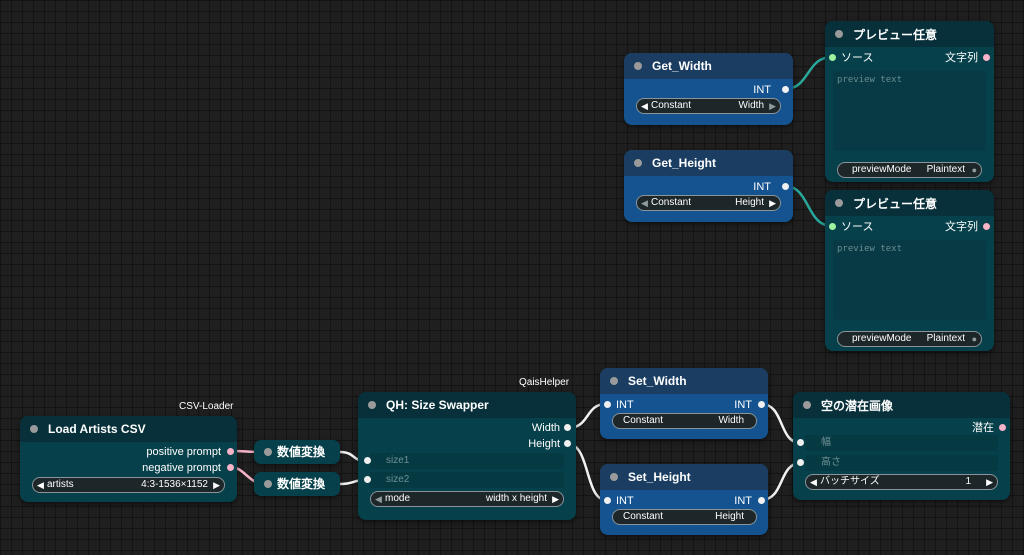 Image resolution: width=1024 pixels, height=555 pixels. What do you see at coordinates (708, 89) in the screenshot?
I see `get-width-node: Get_Width INT ◀ Constant Width ▶` at bounding box center [708, 89].